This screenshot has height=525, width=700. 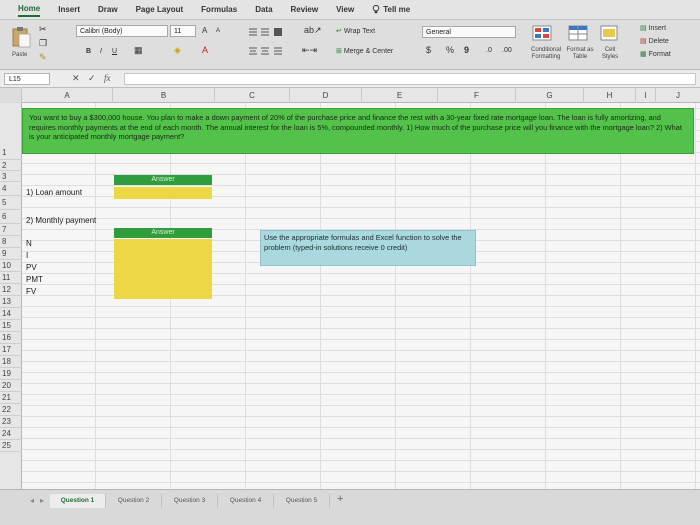 I want to click on tab-formulas: Formulas, so click(x=219, y=9).